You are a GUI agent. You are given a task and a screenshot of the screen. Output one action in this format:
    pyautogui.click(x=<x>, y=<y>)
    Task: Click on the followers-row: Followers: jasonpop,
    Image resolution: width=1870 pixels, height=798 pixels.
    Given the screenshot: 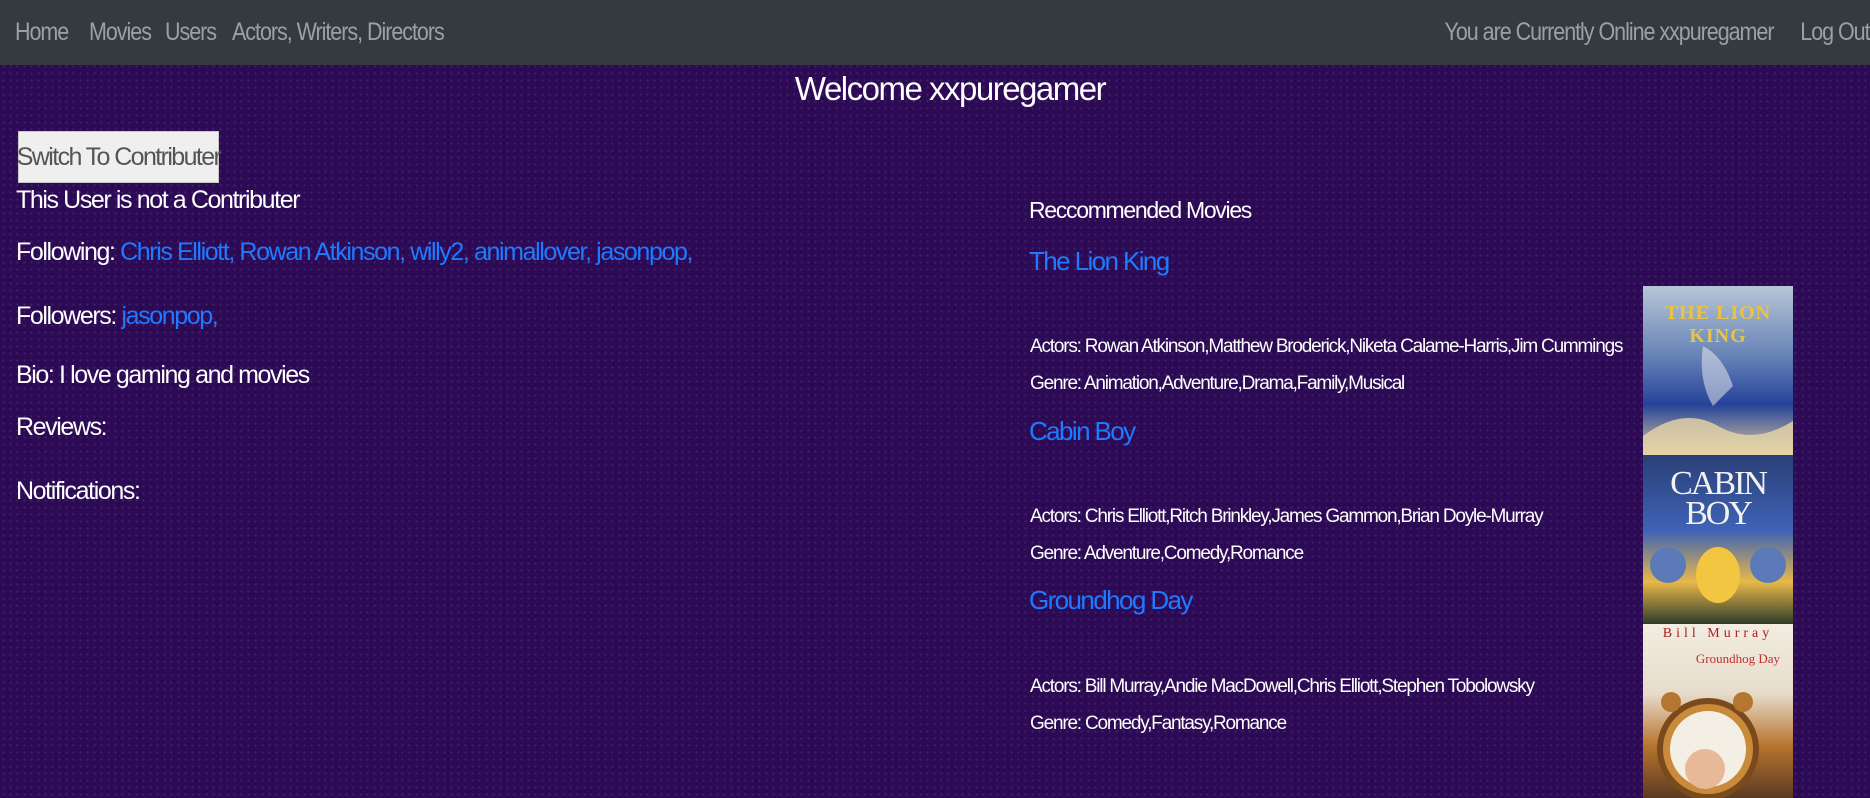 What is the action you would take?
    pyautogui.click(x=117, y=316)
    